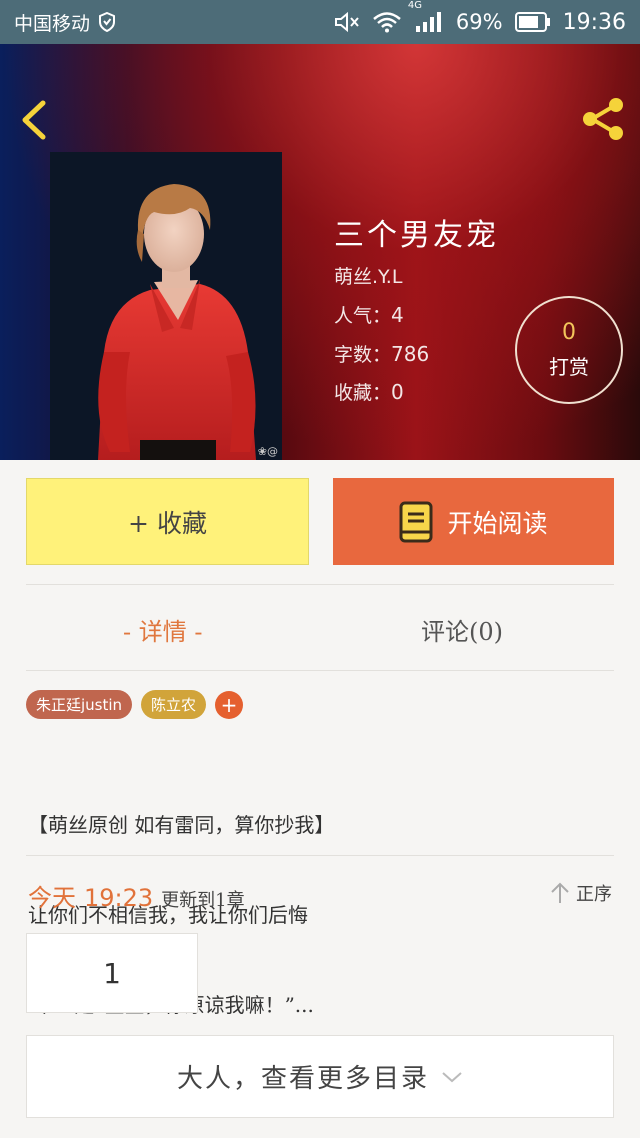 This screenshot has width=640, height=1138. Describe the element at coordinates (181, 825) in the screenshot. I see `synopsis-line: 【萌丝原创 如有雷同，算你抄我】` at that location.